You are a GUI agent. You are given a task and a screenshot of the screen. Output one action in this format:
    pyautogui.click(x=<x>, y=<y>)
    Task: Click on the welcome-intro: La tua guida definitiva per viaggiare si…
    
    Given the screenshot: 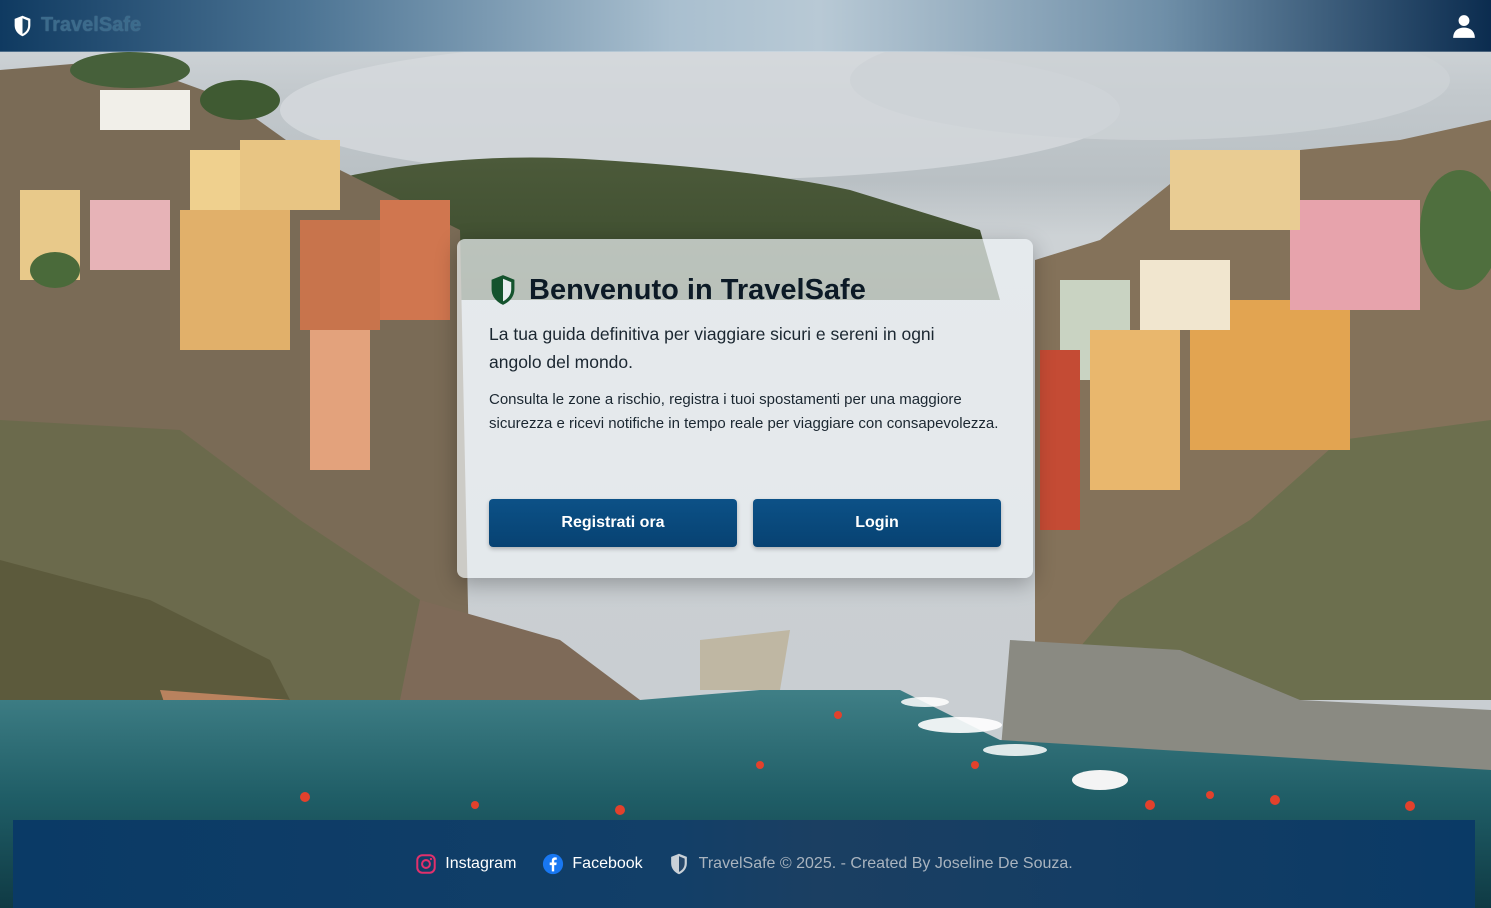 What is the action you would take?
    pyautogui.click(x=712, y=348)
    